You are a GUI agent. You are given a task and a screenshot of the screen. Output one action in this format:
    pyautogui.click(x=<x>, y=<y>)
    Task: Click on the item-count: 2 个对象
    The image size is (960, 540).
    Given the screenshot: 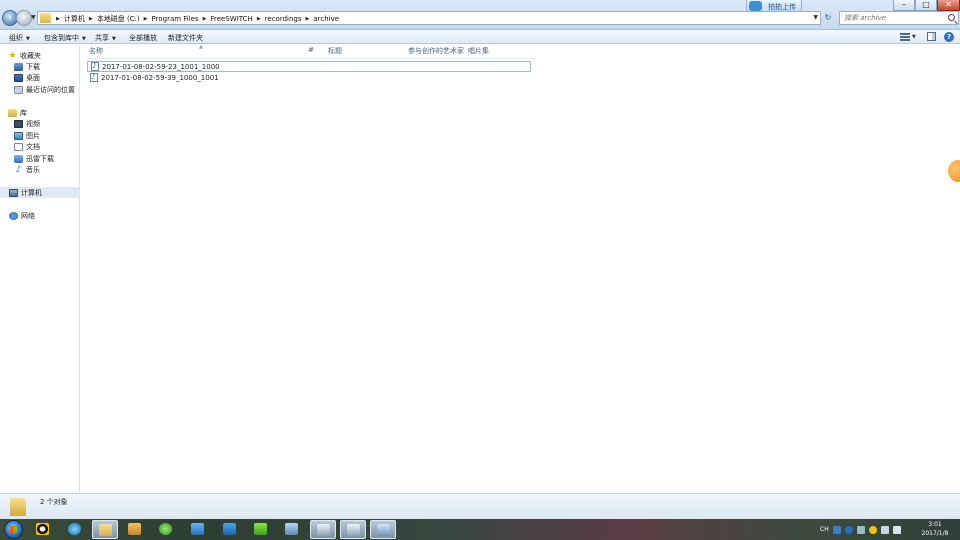 What is the action you would take?
    pyautogui.click(x=54, y=502)
    